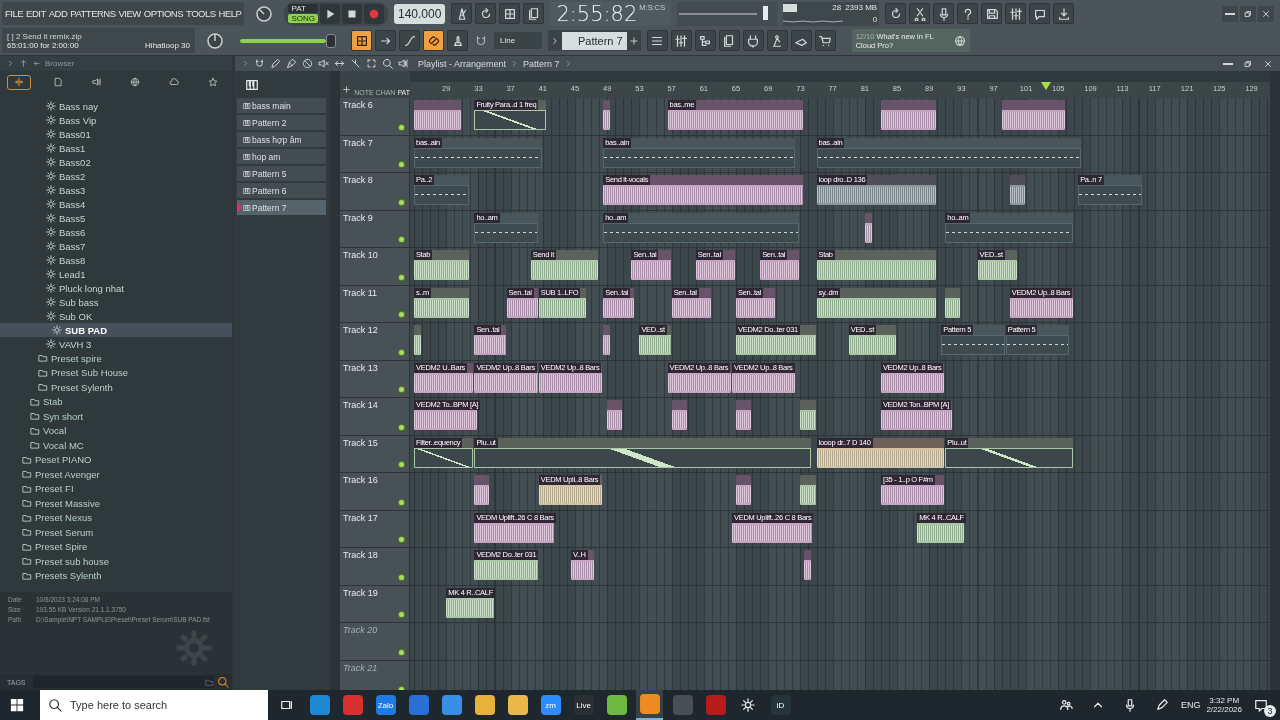 This screenshot has width=1280, height=720. What do you see at coordinates (375, 416) in the screenshot?
I see `track-header: Track 14` at bounding box center [375, 416].